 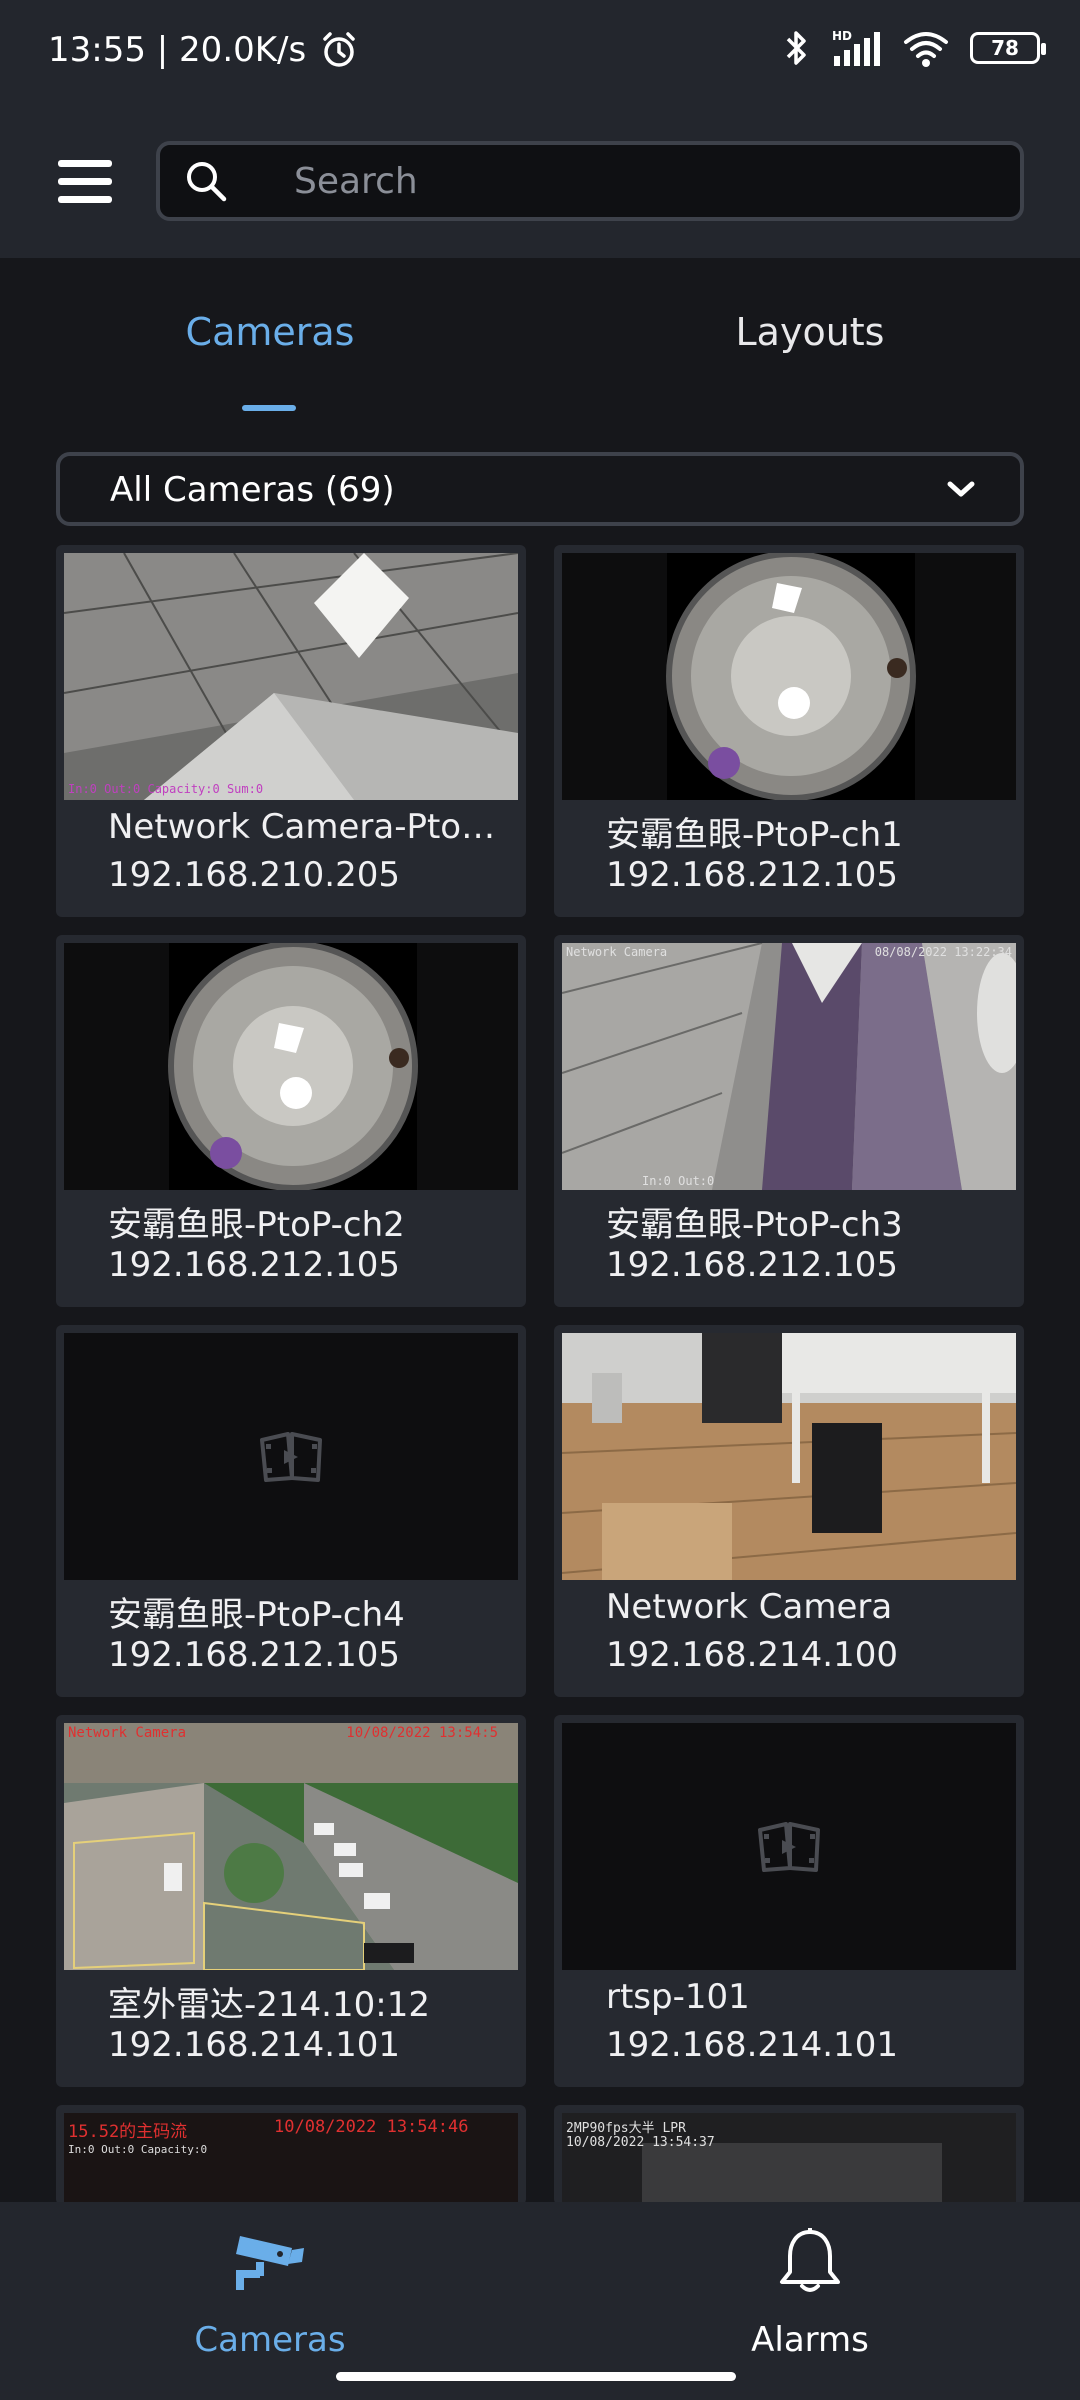 I want to click on nav-cameras: Cameras, so click(x=270, y=2301).